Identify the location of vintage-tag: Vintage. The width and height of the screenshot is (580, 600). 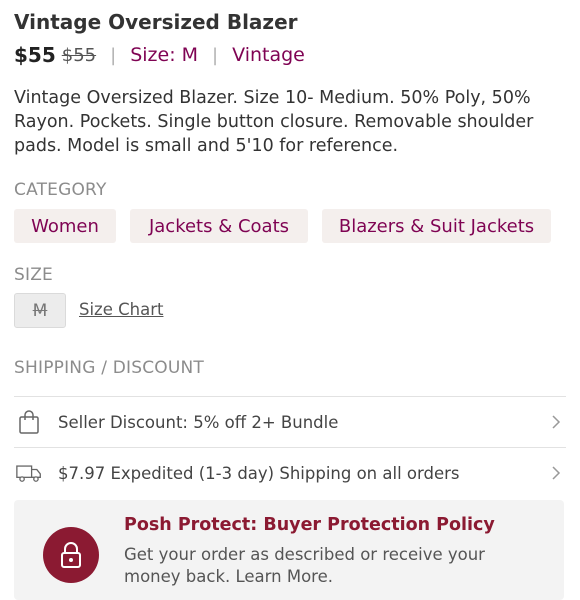
(268, 55).